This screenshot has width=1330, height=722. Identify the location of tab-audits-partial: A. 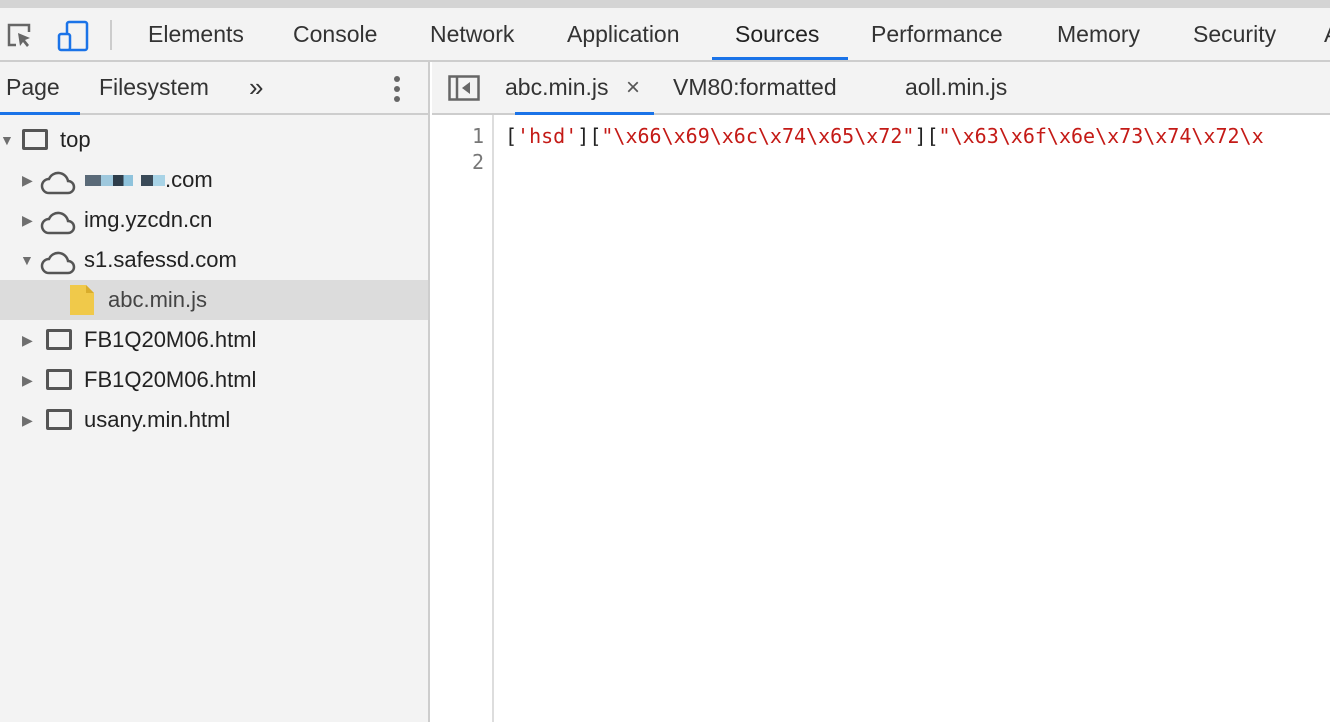
(1327, 34).